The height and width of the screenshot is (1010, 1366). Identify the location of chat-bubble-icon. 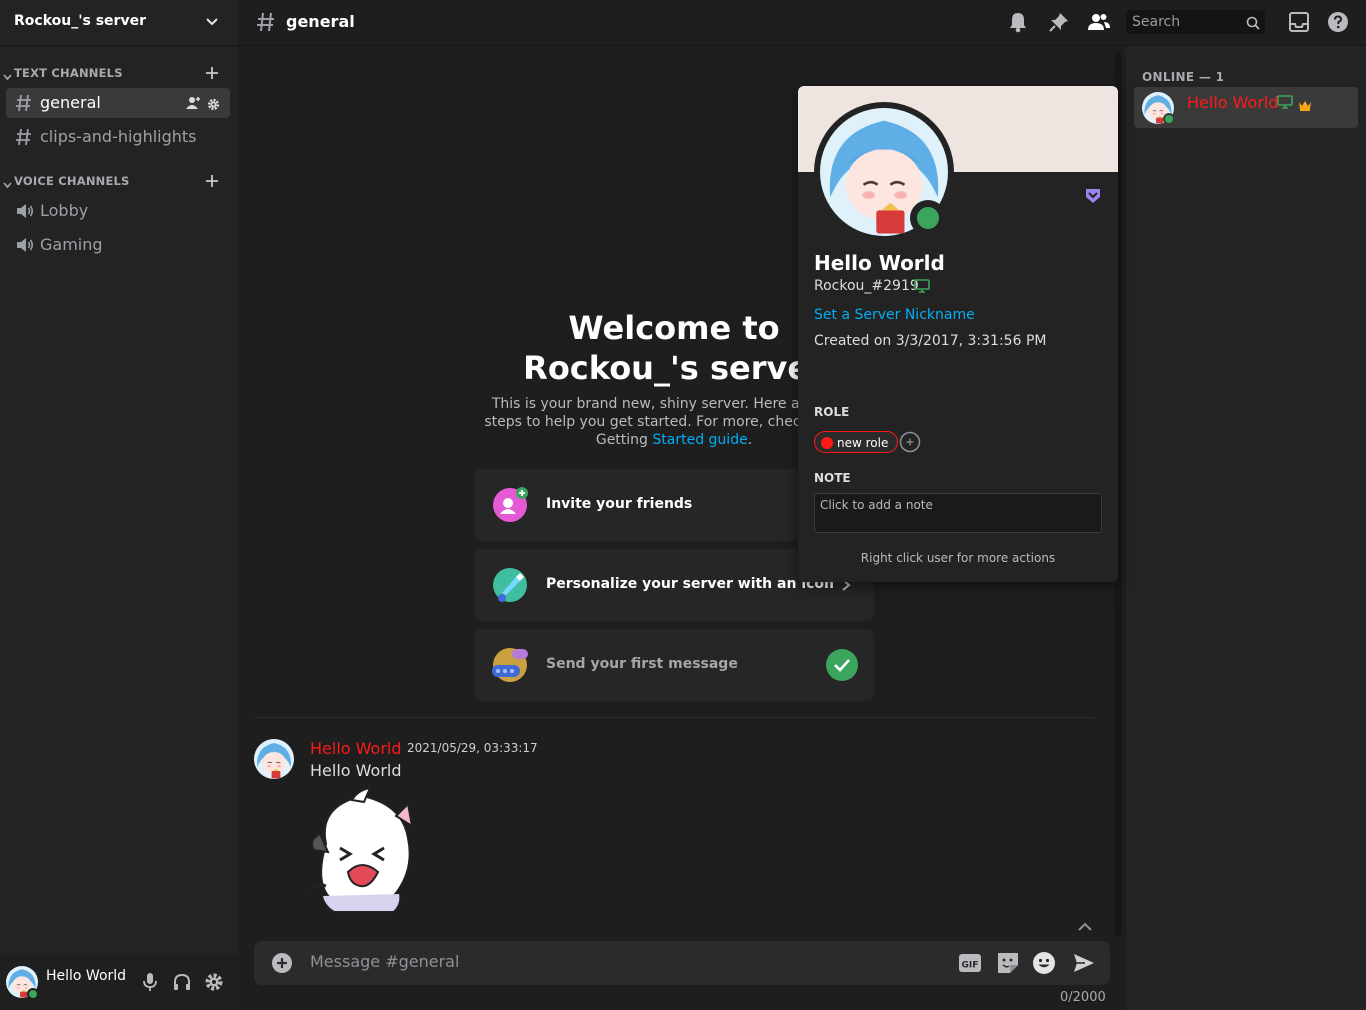
(510, 665).